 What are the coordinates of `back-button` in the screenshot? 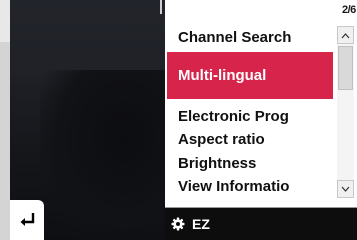 It's located at (27, 220).